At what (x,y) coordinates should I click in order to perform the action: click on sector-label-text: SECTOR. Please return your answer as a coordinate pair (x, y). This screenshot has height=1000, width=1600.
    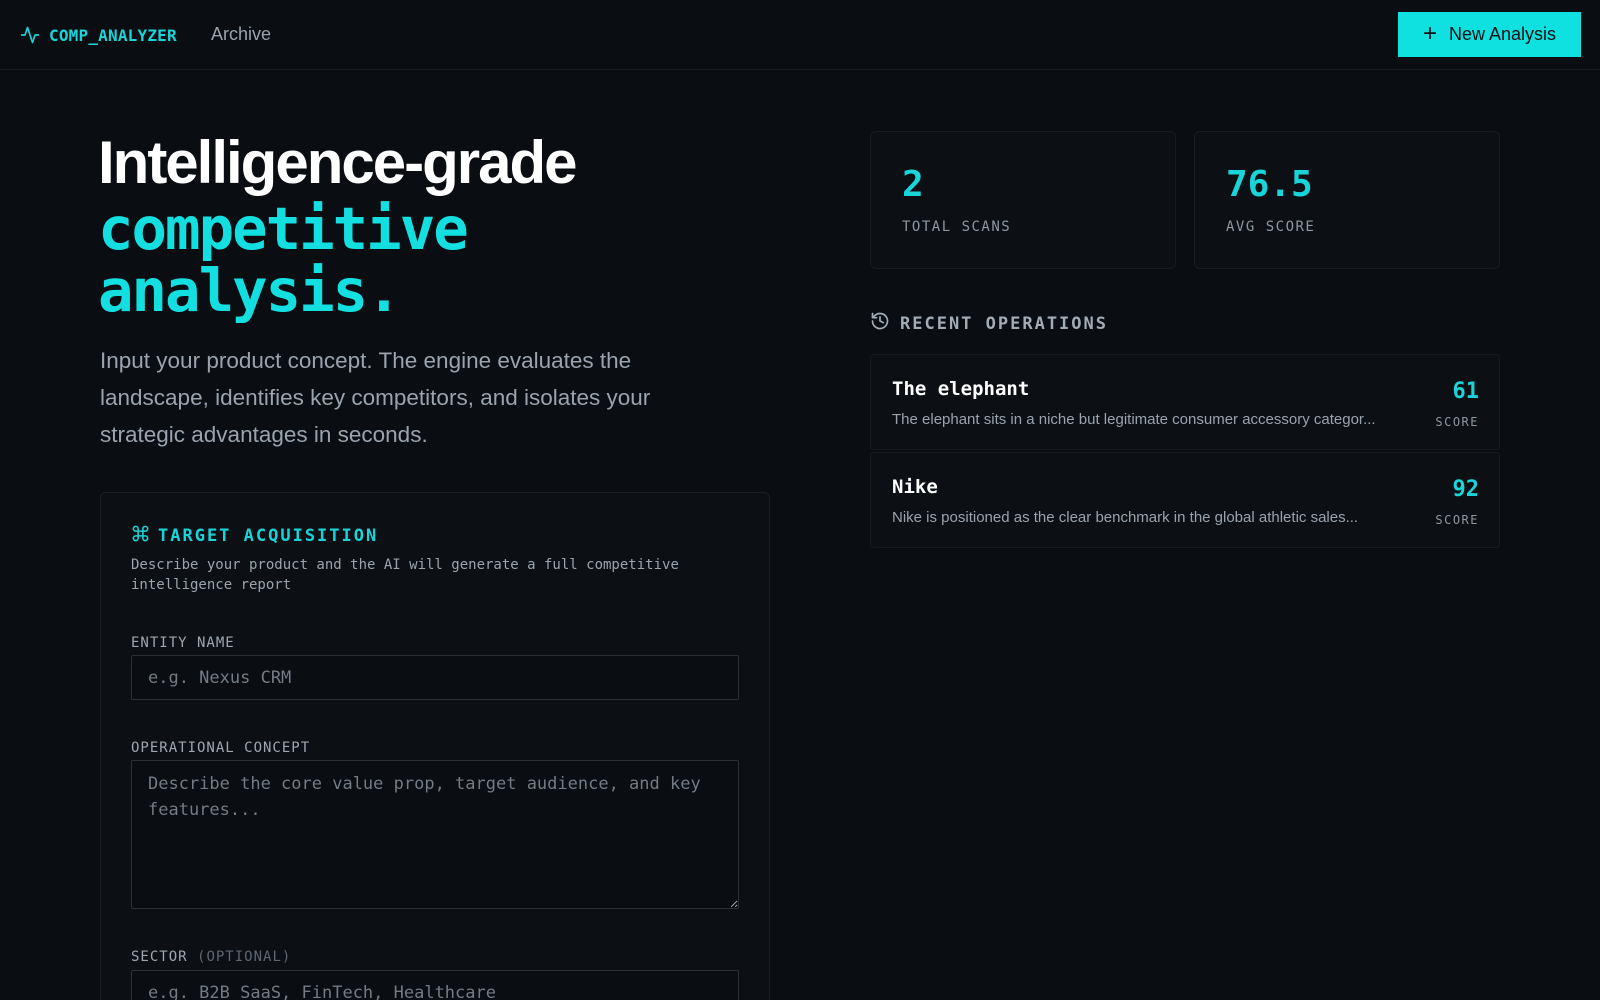
    Looking at the image, I should click on (159, 957).